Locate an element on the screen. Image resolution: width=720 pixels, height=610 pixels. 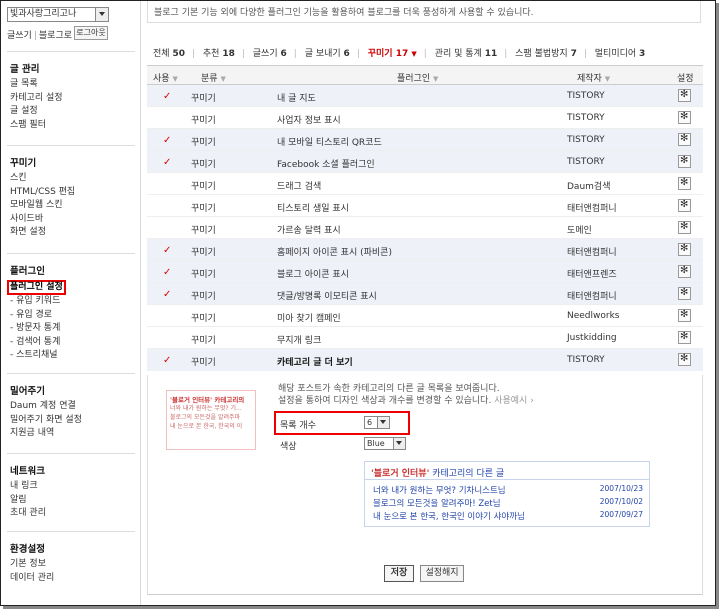
sidebar-item-story-channel: - 스트리채널 is located at coordinates (38, 356).